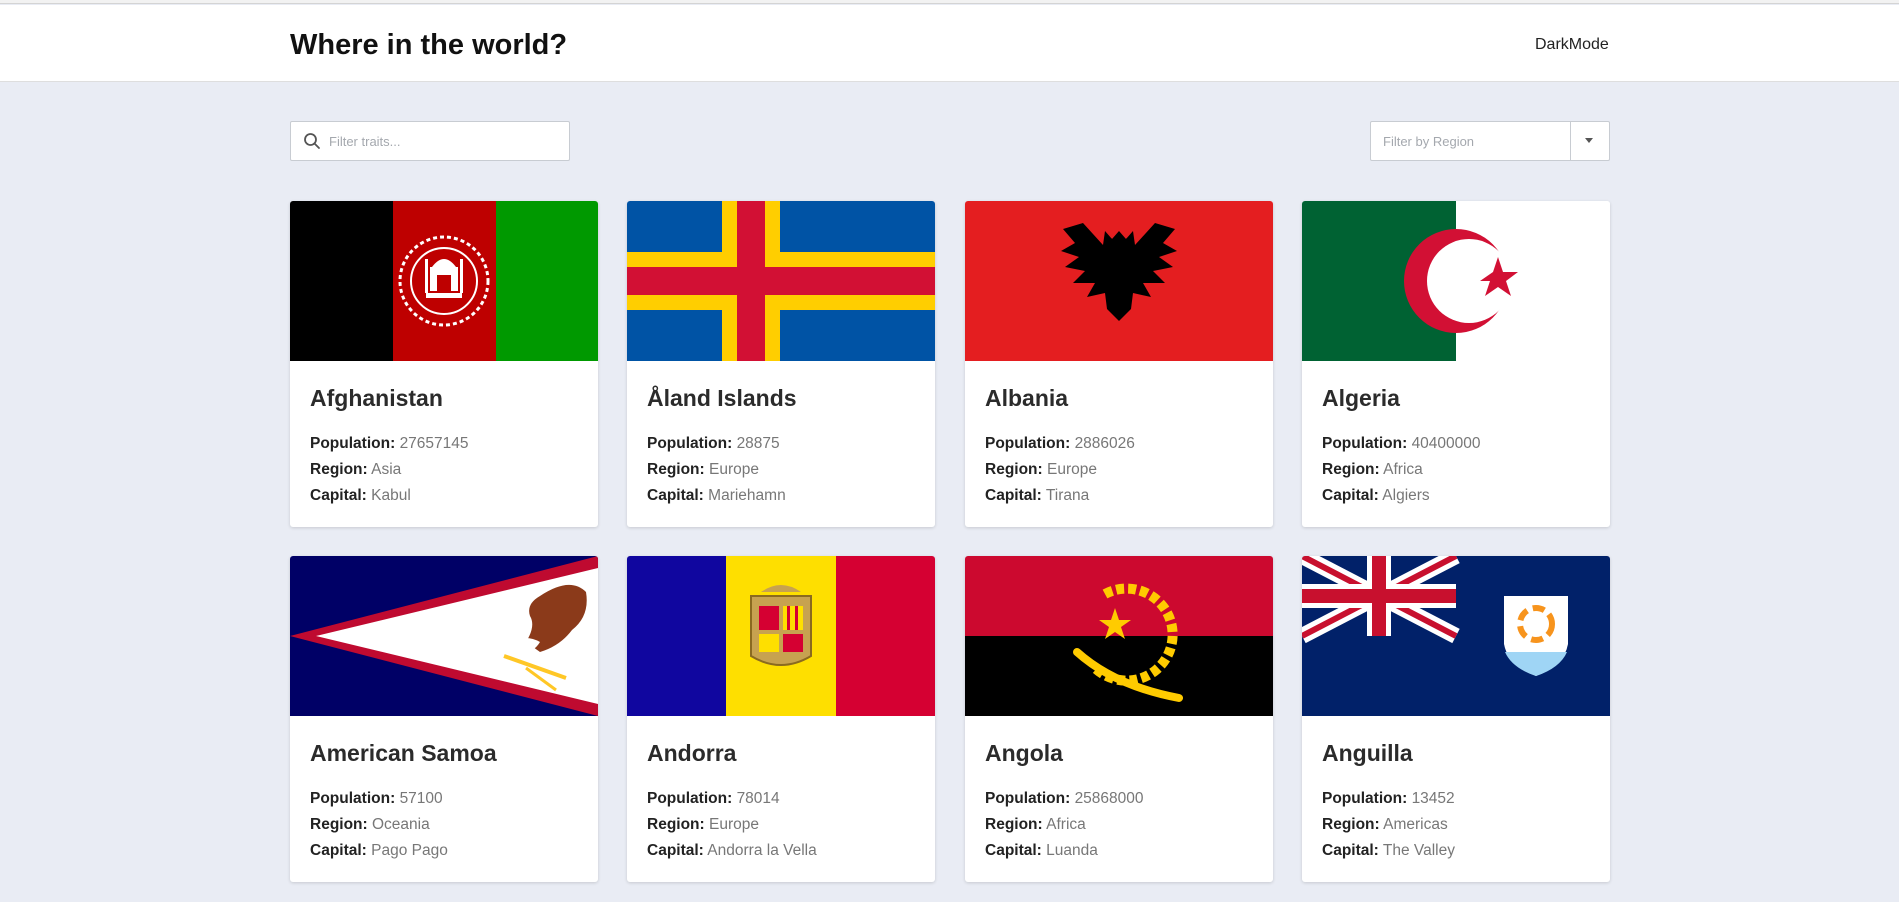 The image size is (1899, 902). Describe the element at coordinates (758, 798) in the screenshot. I see `population-value: 78014` at that location.